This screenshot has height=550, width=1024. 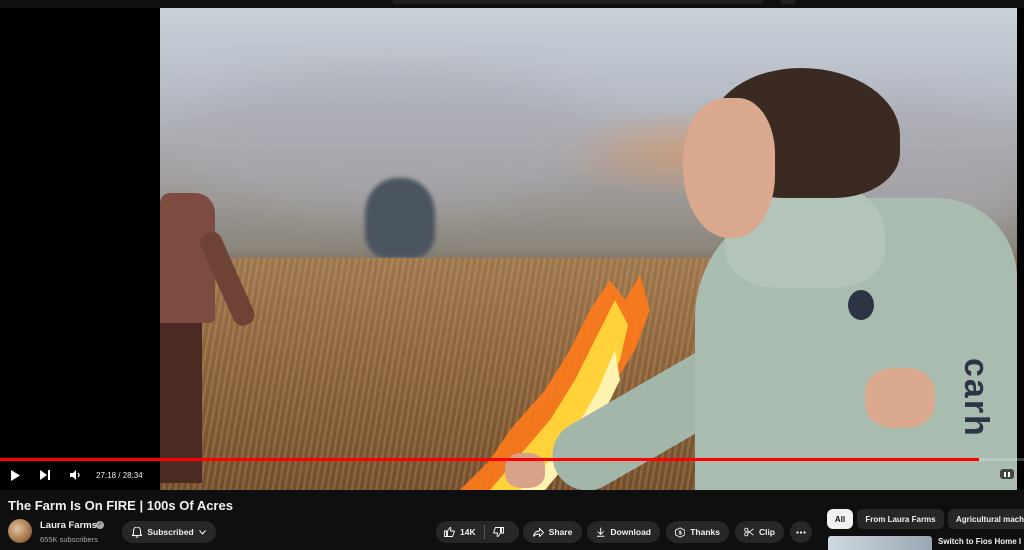 I want to click on download-label: Download, so click(x=630, y=532).